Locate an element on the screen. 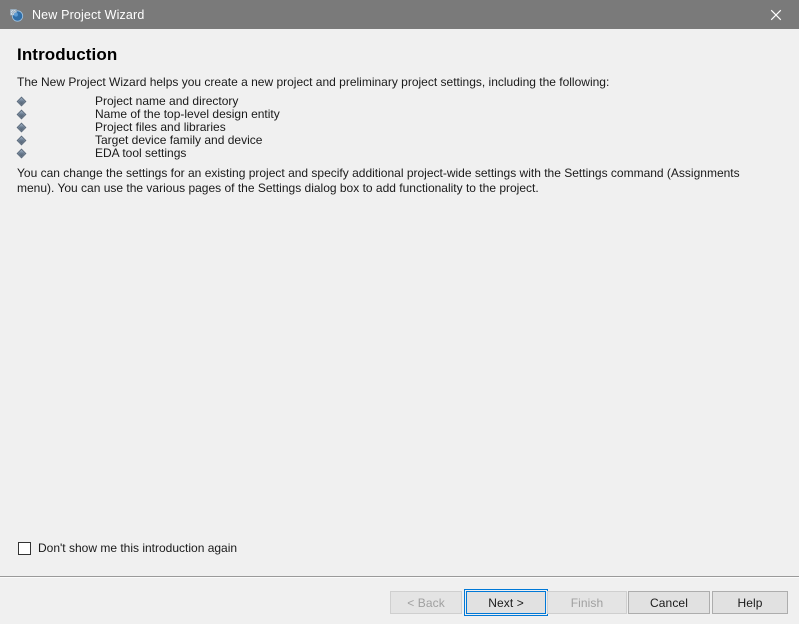 The height and width of the screenshot is (624, 799). dont-show-again-checkbox is located at coordinates (24, 548).